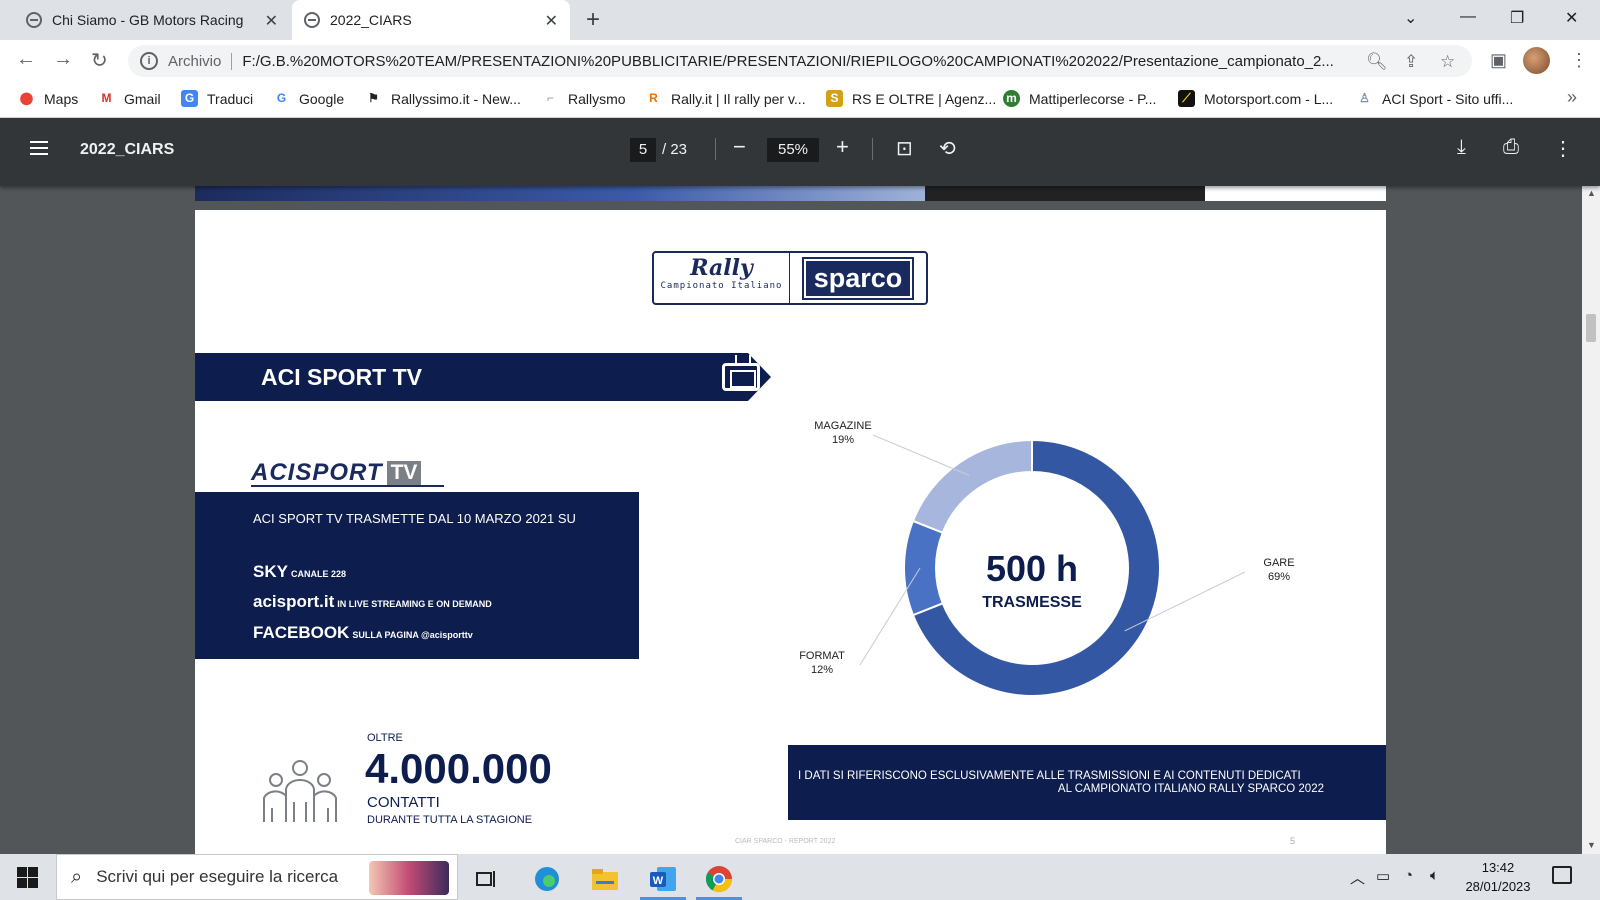 The width and height of the screenshot is (1600, 900). I want to click on rally-r-icon: R, so click(653, 98).